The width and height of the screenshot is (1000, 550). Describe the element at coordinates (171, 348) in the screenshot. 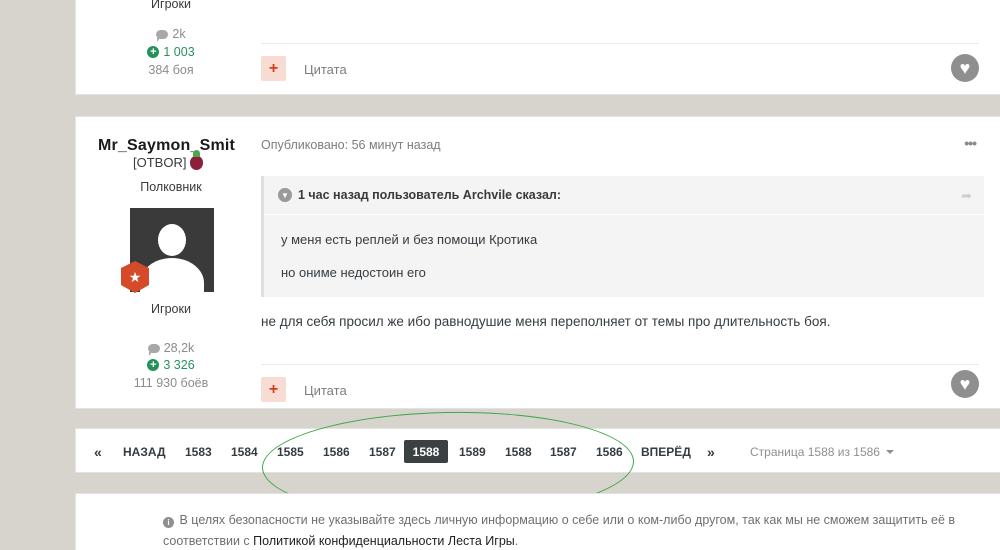

I see `author-posts-count: 28,2k` at that location.